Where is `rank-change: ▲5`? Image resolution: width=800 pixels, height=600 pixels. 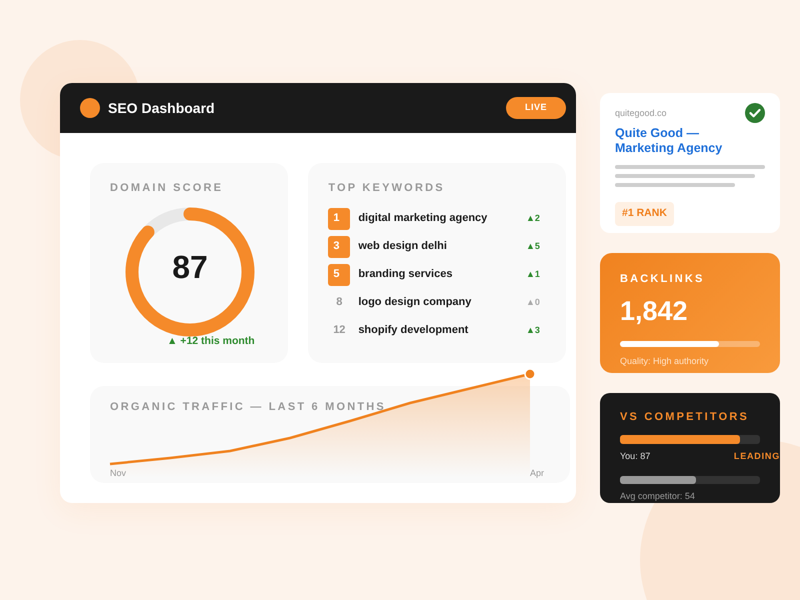
rank-change: ▲5 is located at coordinates (533, 246).